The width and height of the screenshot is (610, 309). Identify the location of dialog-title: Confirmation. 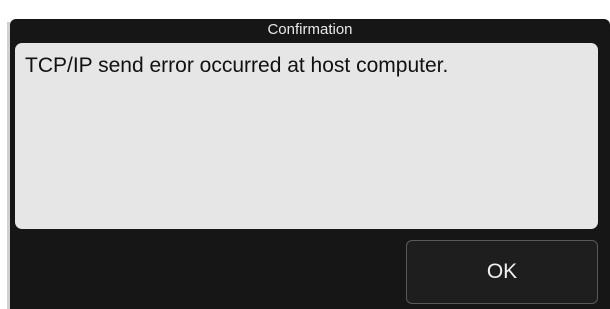
(310, 29).